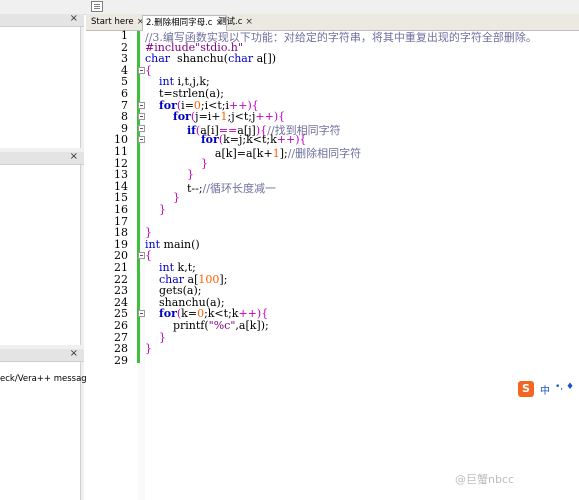 The width and height of the screenshot is (579, 500). What do you see at coordinates (199, 59) in the screenshot?
I see `code-token: shanchu(` at bounding box center [199, 59].